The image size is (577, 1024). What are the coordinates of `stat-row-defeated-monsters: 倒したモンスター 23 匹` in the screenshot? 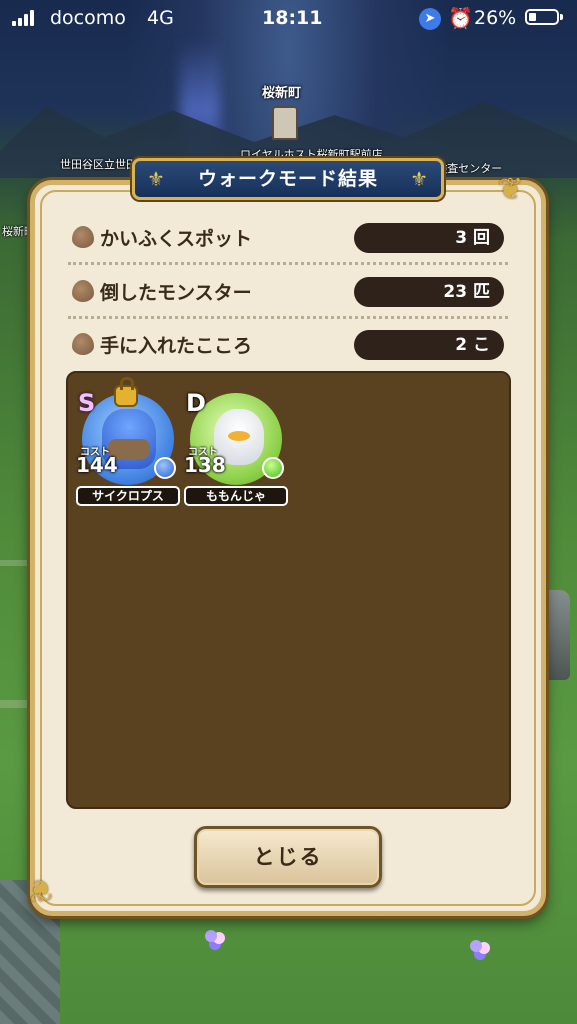 It's located at (290, 292).